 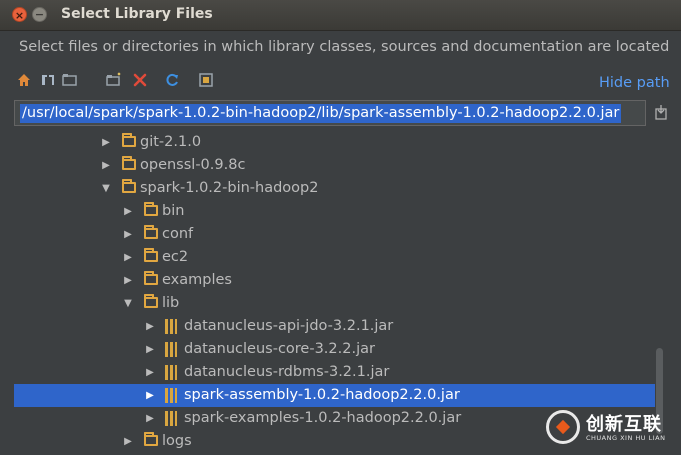 What do you see at coordinates (114, 83) in the screenshot?
I see `new-folder-icon` at bounding box center [114, 83].